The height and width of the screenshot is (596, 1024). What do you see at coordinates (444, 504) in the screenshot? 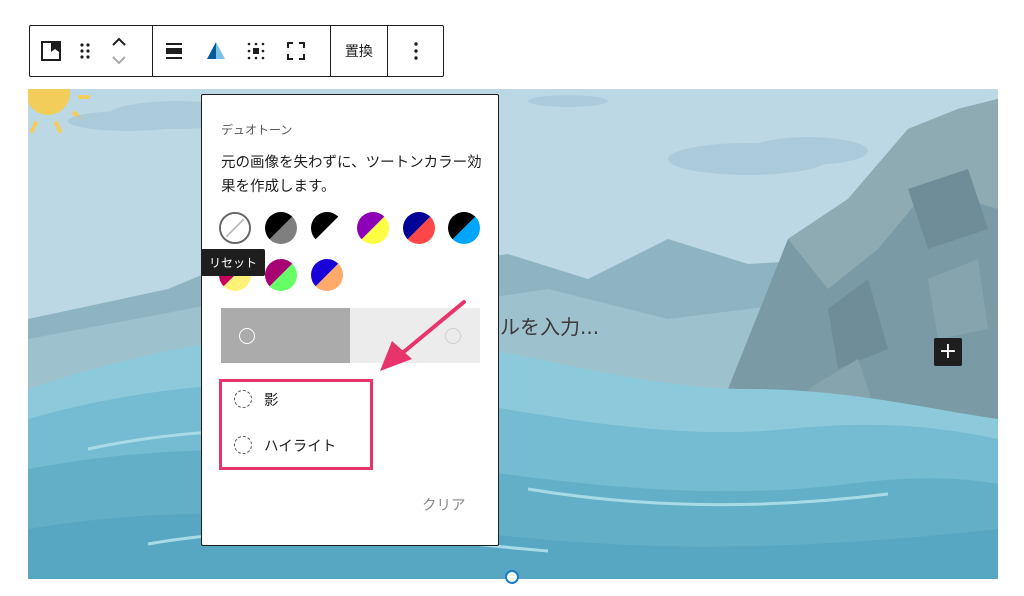
I see `clear-button: クリア` at bounding box center [444, 504].